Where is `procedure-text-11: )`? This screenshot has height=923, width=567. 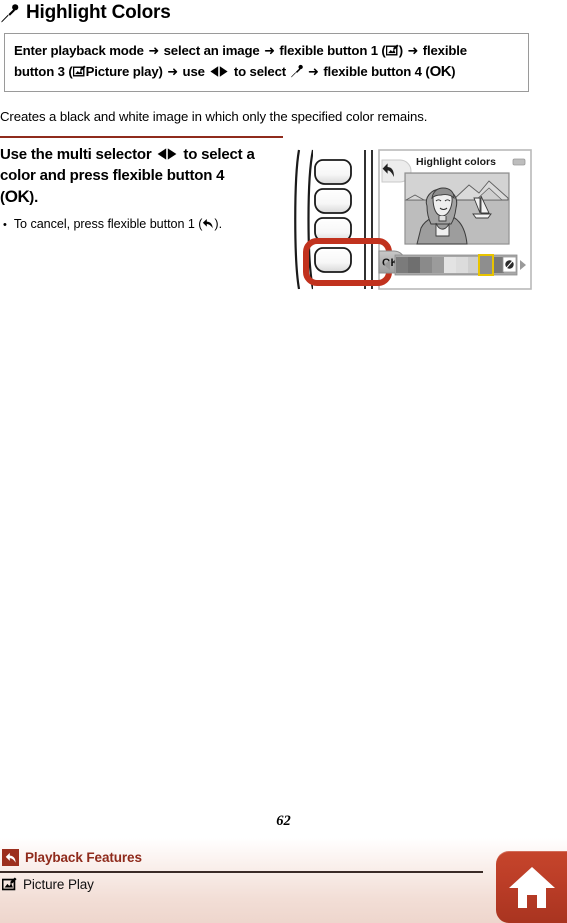 procedure-text-11: ) is located at coordinates (453, 71).